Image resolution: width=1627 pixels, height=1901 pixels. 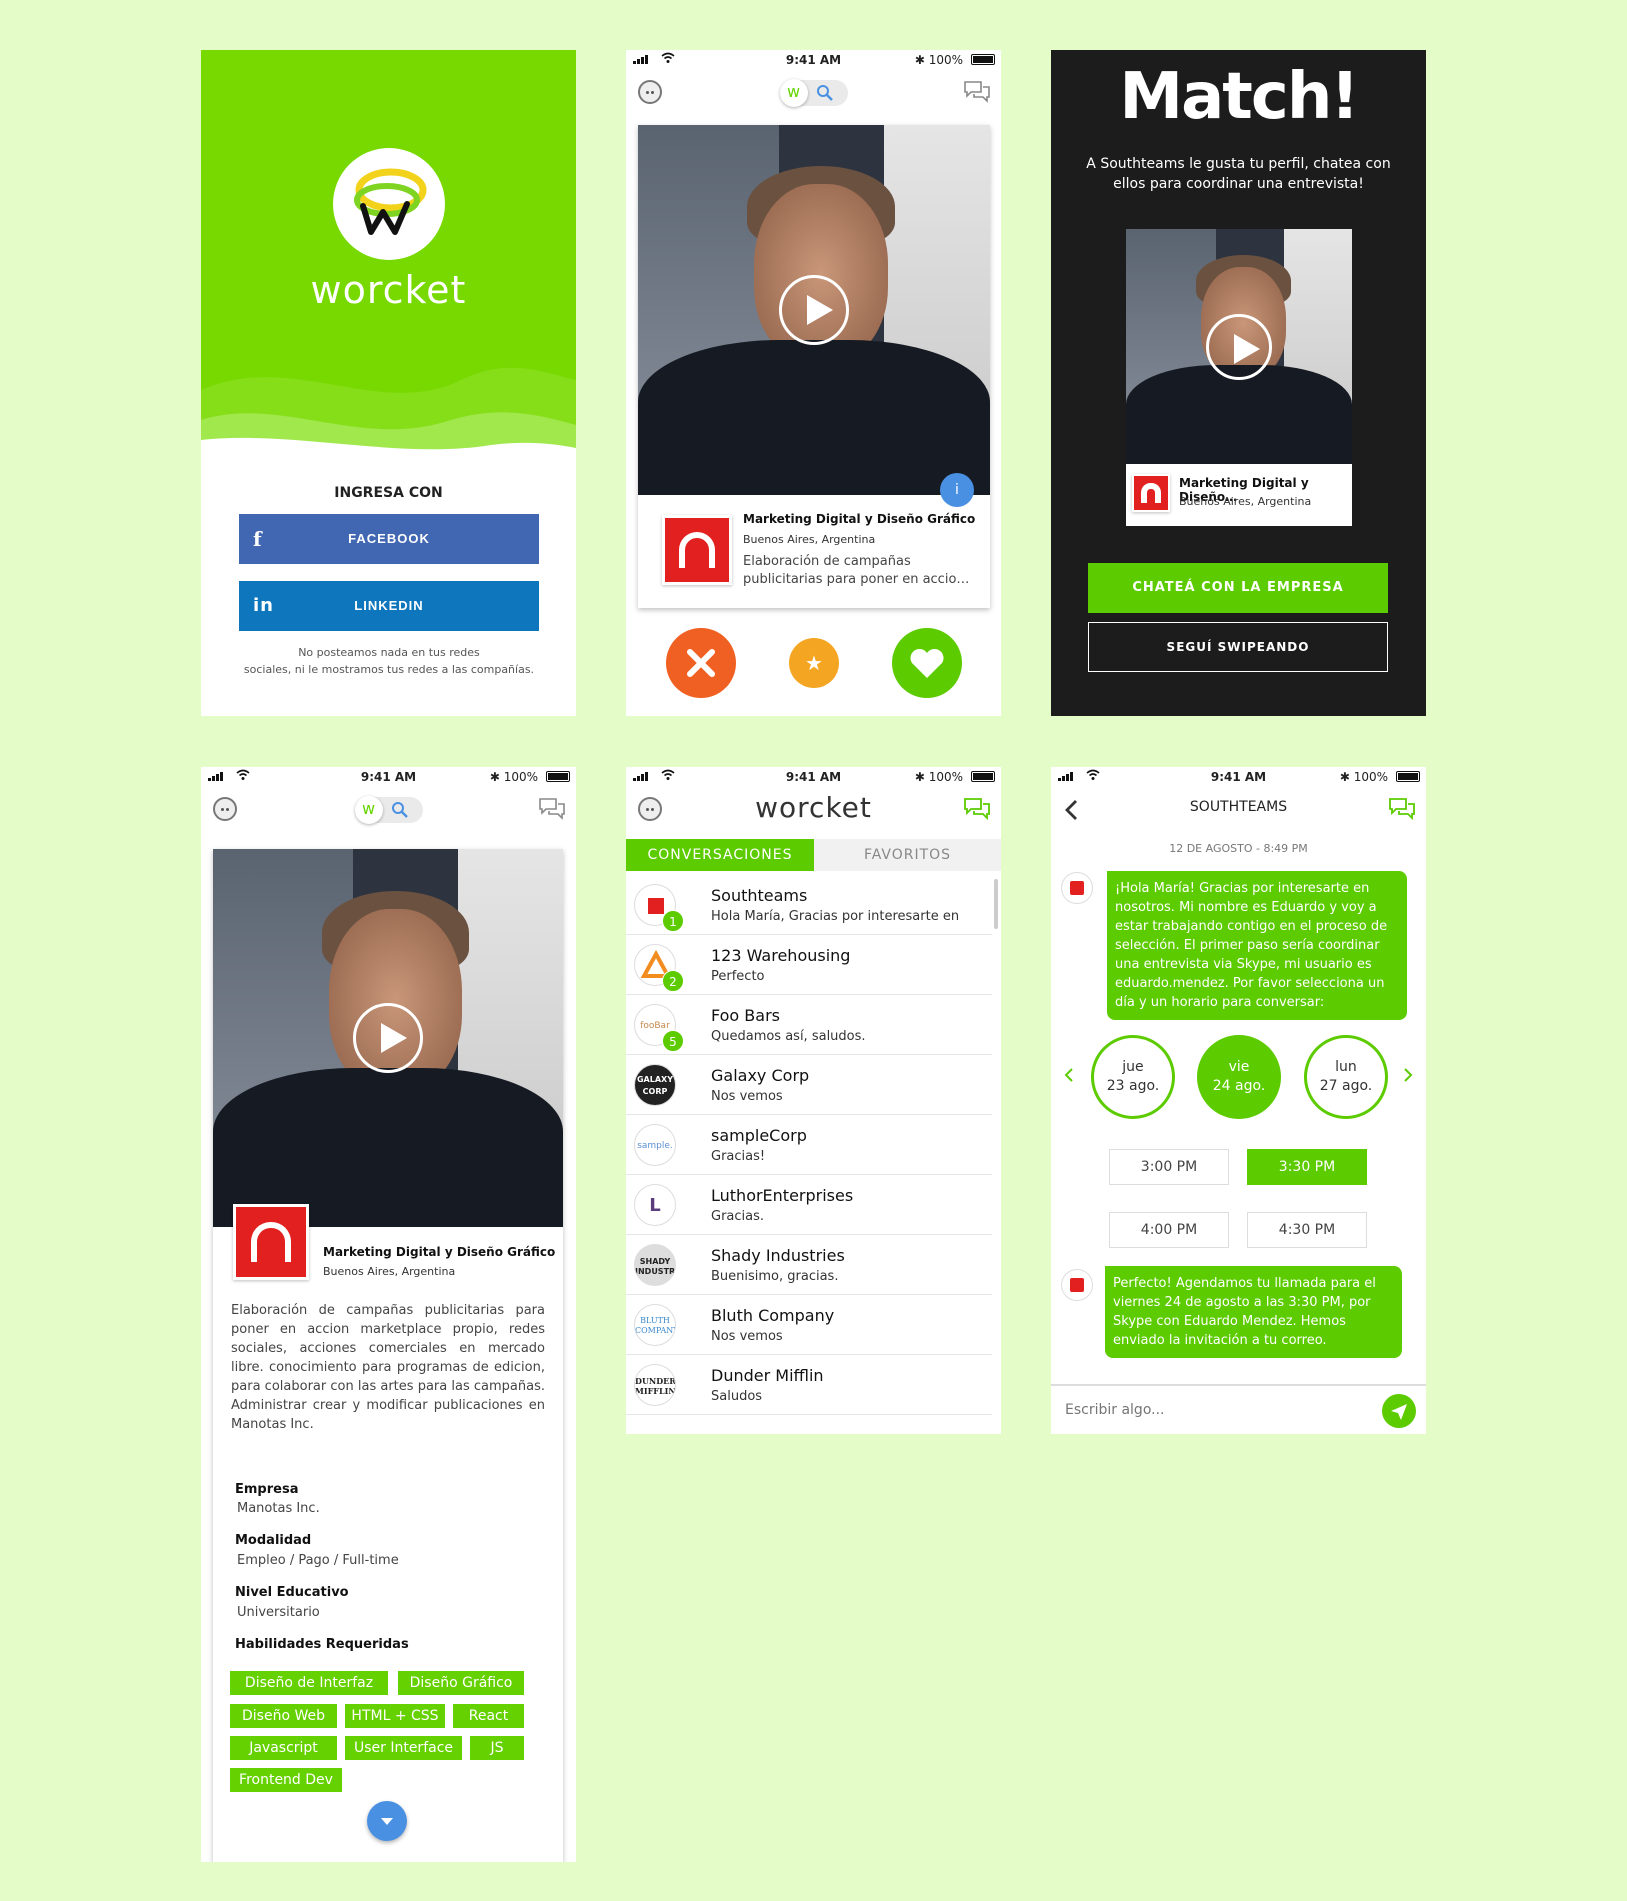 What do you see at coordinates (1307, 1230) in the screenshot?
I see `time-slot: 4:30 PM` at bounding box center [1307, 1230].